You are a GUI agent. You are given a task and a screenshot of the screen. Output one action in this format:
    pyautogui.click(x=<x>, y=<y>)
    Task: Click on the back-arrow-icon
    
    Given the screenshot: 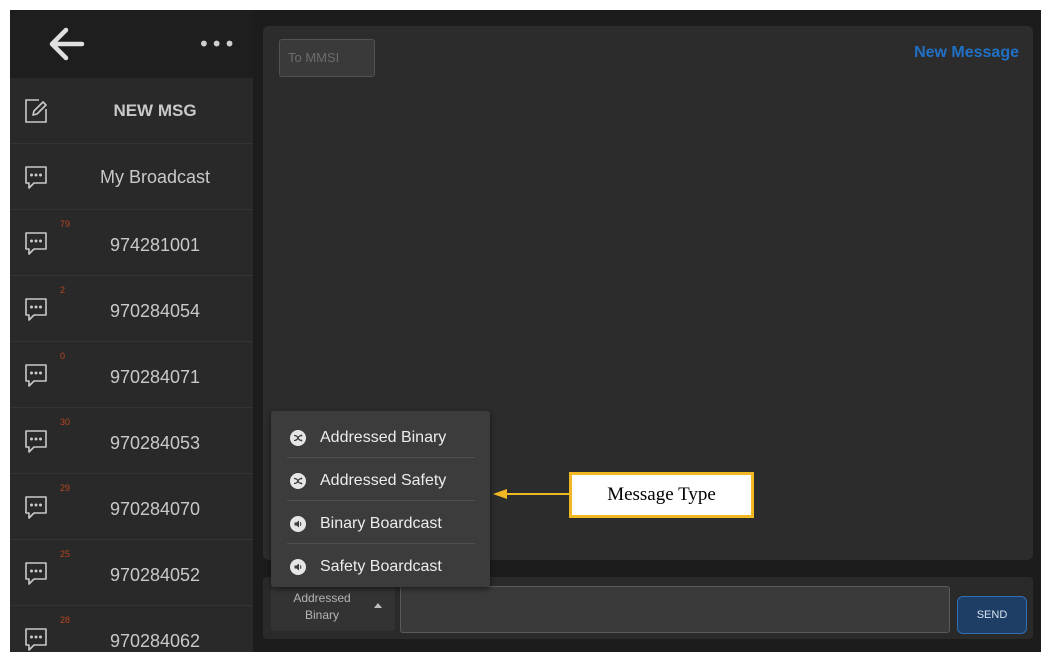 What is the action you would take?
    pyautogui.click(x=65, y=44)
    